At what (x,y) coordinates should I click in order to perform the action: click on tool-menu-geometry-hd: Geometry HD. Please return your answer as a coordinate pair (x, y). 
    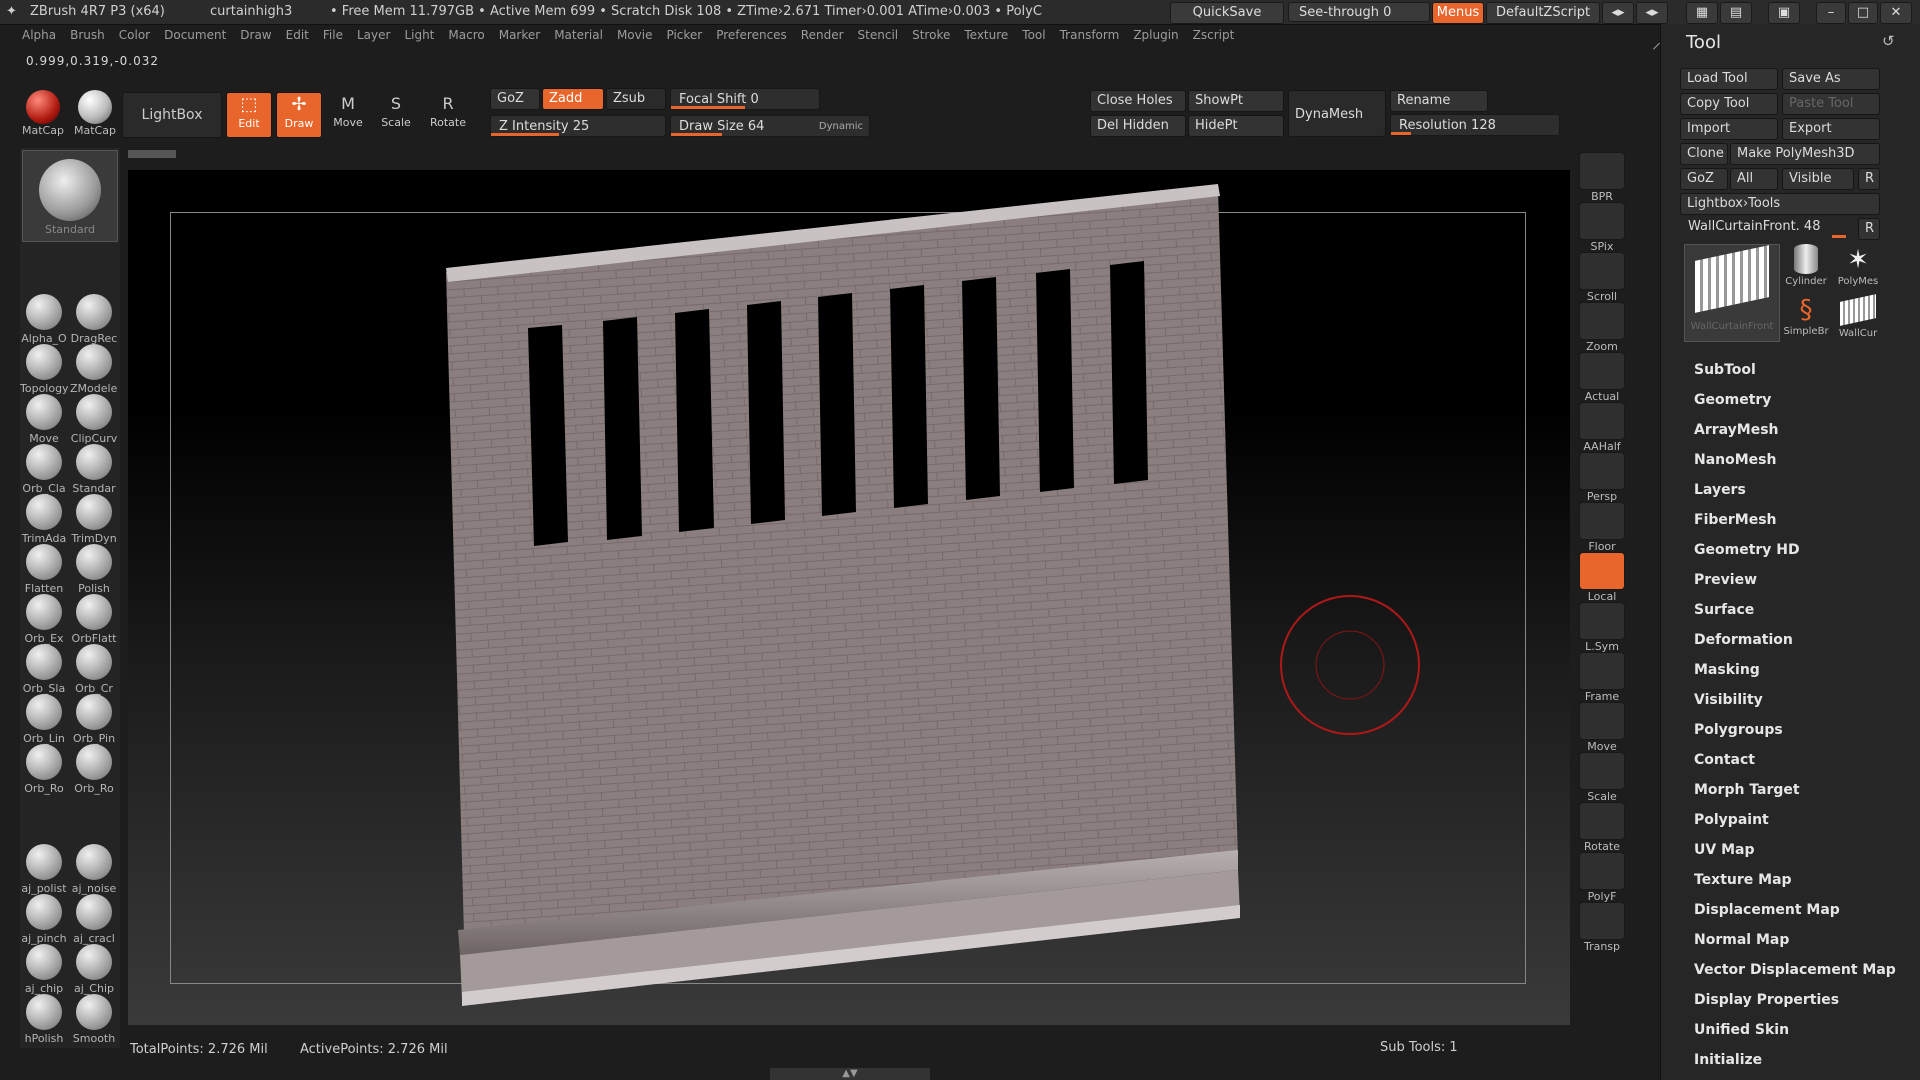
    Looking at the image, I should click on (1747, 550).